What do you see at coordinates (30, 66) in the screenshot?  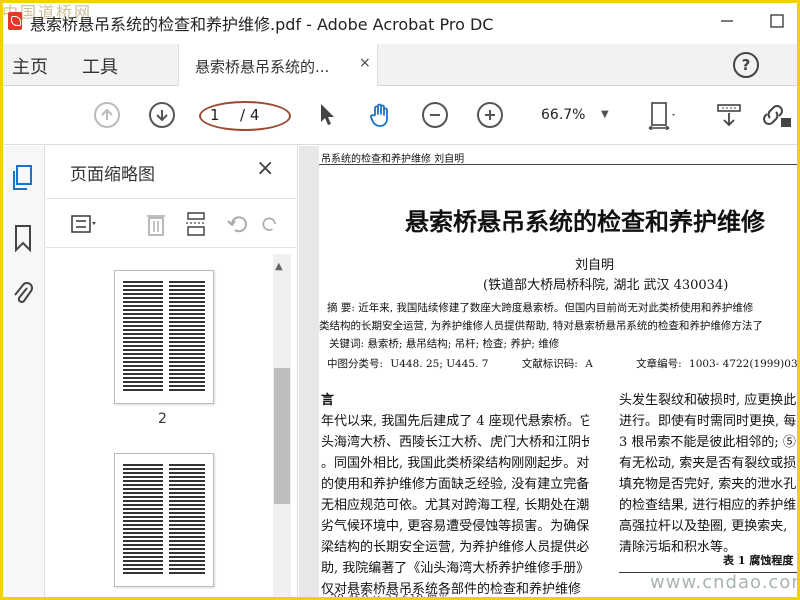 I see `menu-home: 主页` at bounding box center [30, 66].